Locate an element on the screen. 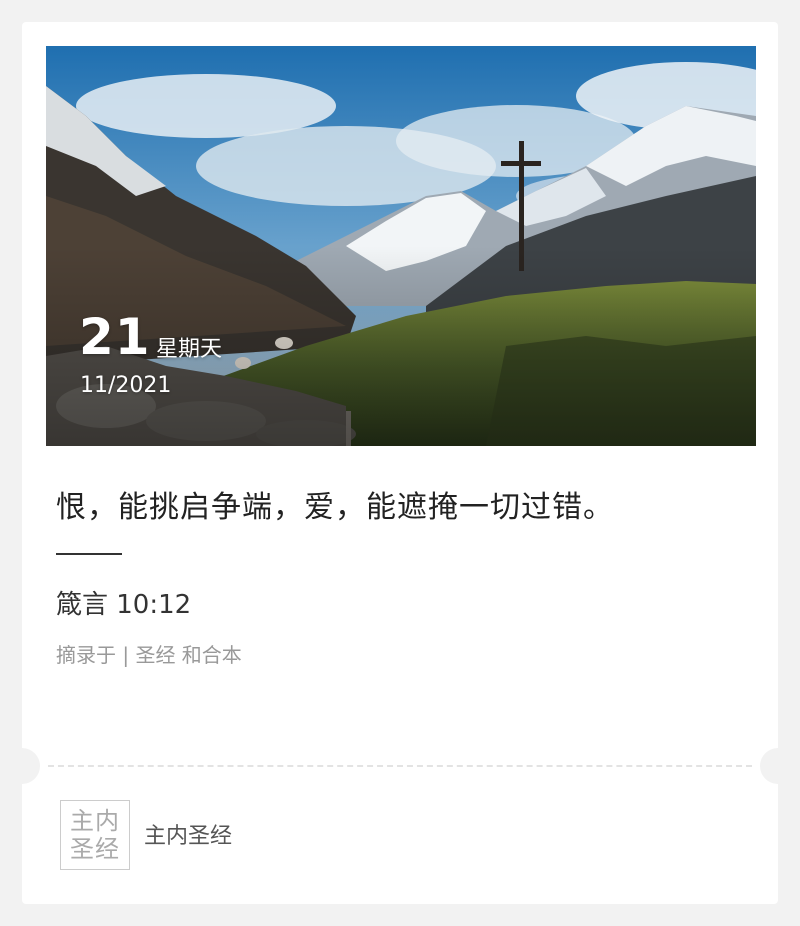  verse-text: 恨，能挑启争端，爱，能遮掩一切过错。 is located at coordinates (335, 507).